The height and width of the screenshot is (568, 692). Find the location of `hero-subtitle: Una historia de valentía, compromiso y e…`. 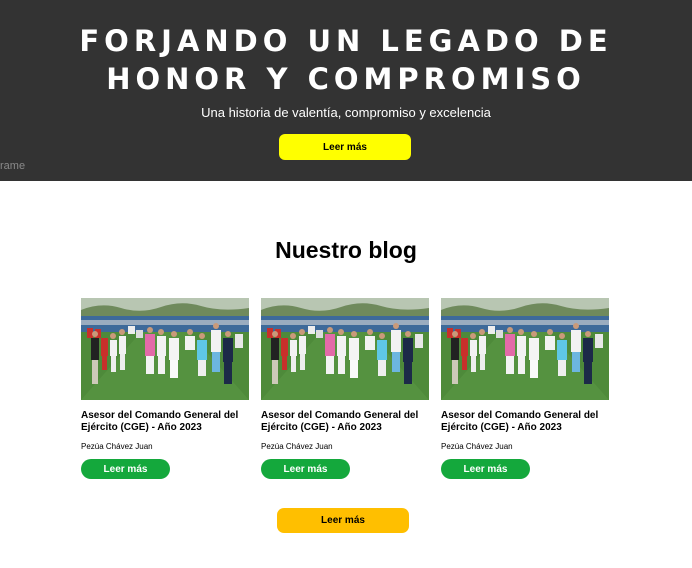

hero-subtitle: Una historia de valentía, compromiso y e… is located at coordinates (346, 112).